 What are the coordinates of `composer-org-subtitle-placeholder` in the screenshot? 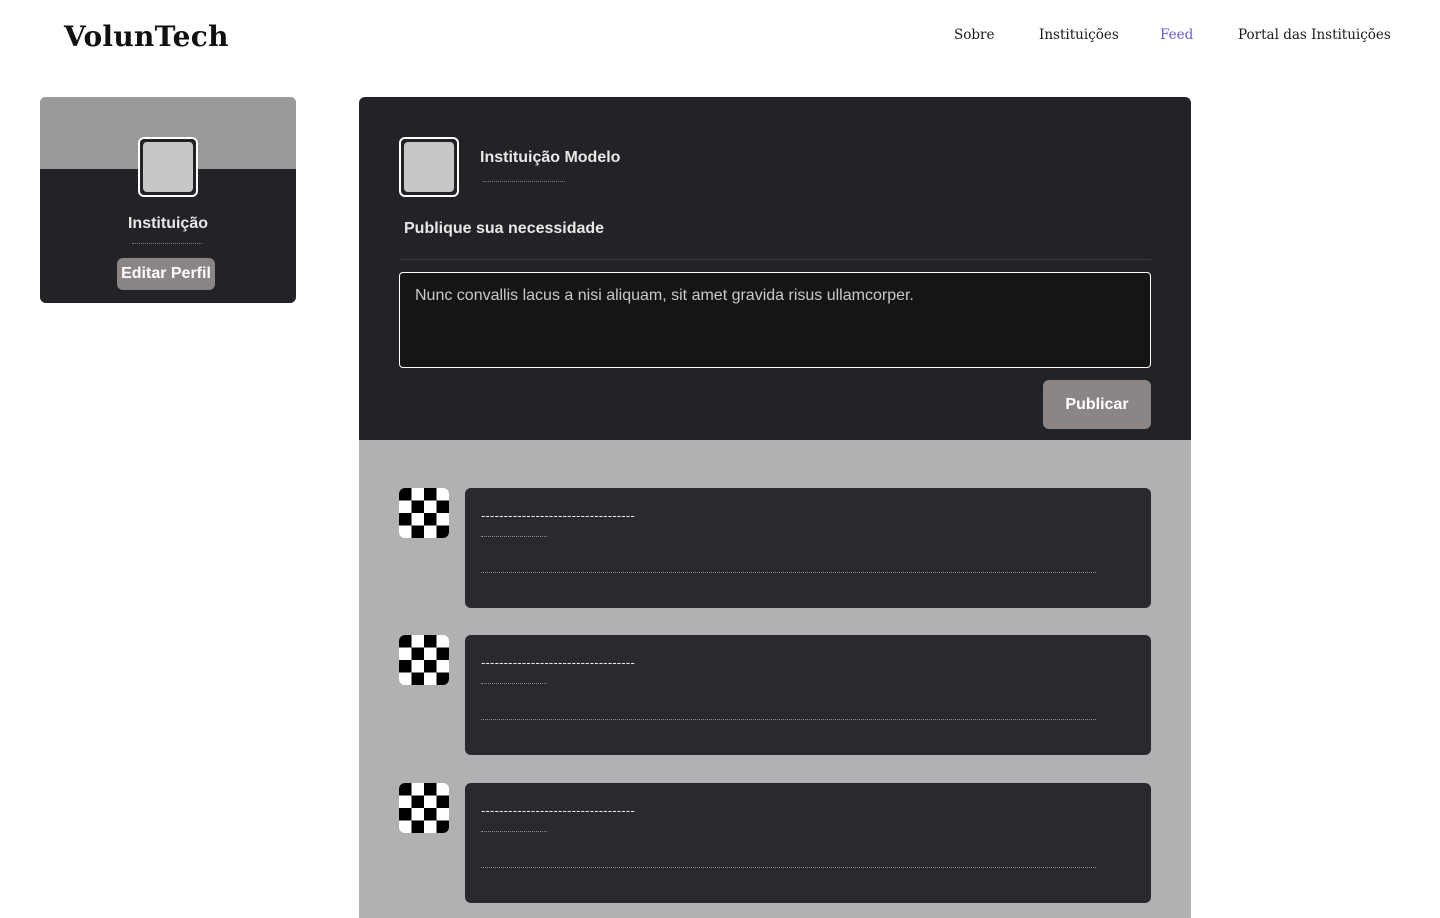 It's located at (524, 181).